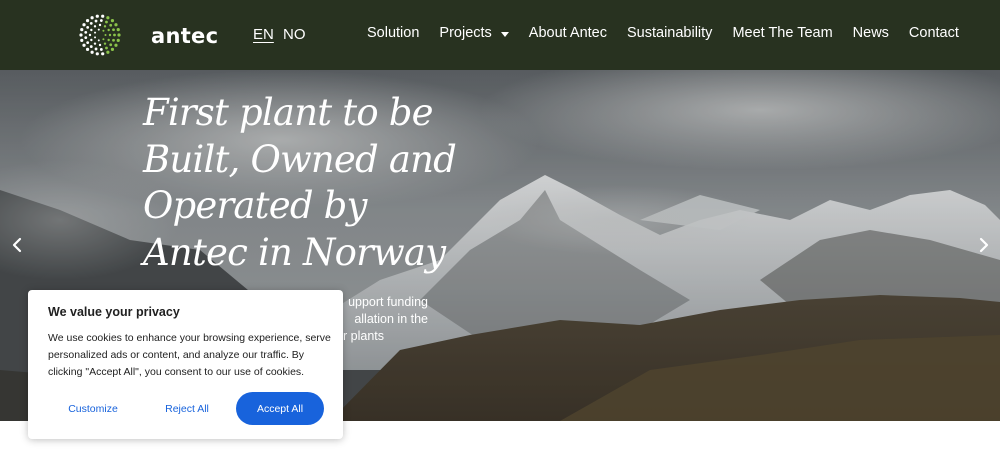  What do you see at coordinates (263, 34) in the screenshot?
I see `language-en: EN` at bounding box center [263, 34].